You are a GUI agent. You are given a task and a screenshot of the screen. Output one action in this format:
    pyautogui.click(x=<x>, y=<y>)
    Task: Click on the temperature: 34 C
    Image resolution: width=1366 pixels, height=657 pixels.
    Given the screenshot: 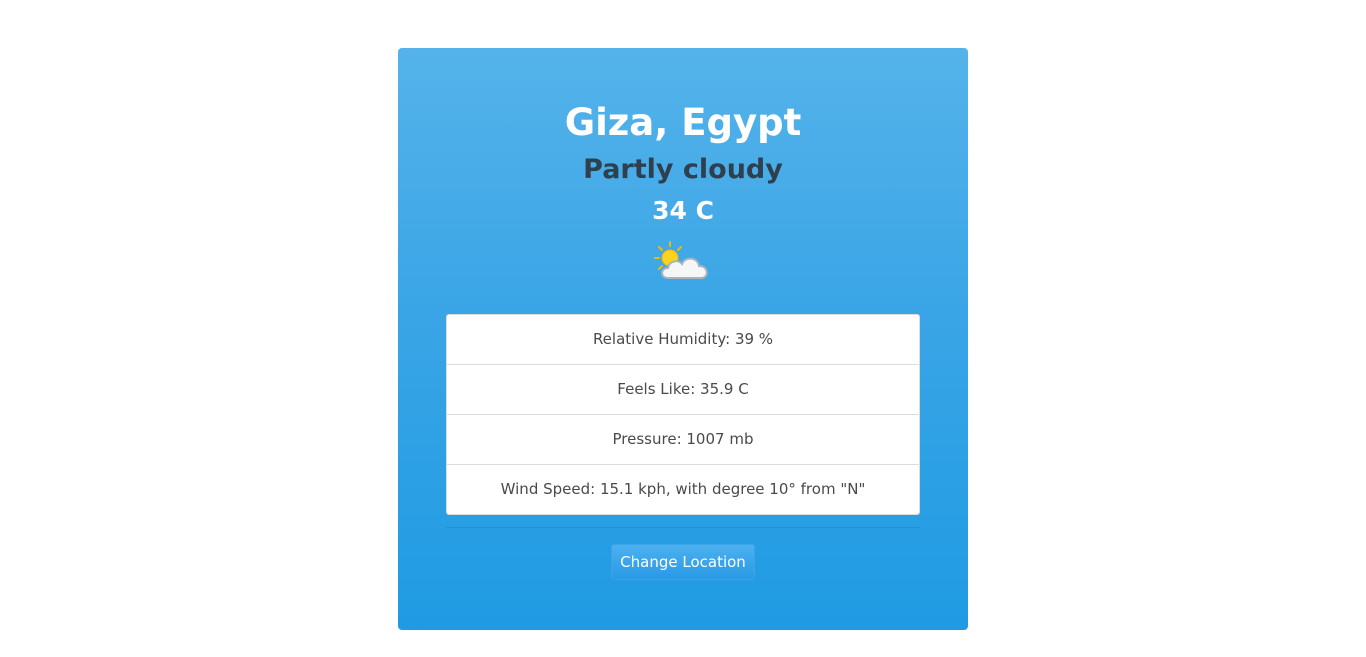 What is the action you would take?
    pyautogui.click(x=683, y=210)
    